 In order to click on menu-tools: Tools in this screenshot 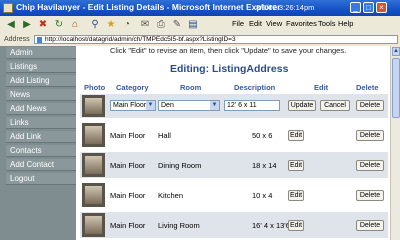, I will do `click(327, 23)`.